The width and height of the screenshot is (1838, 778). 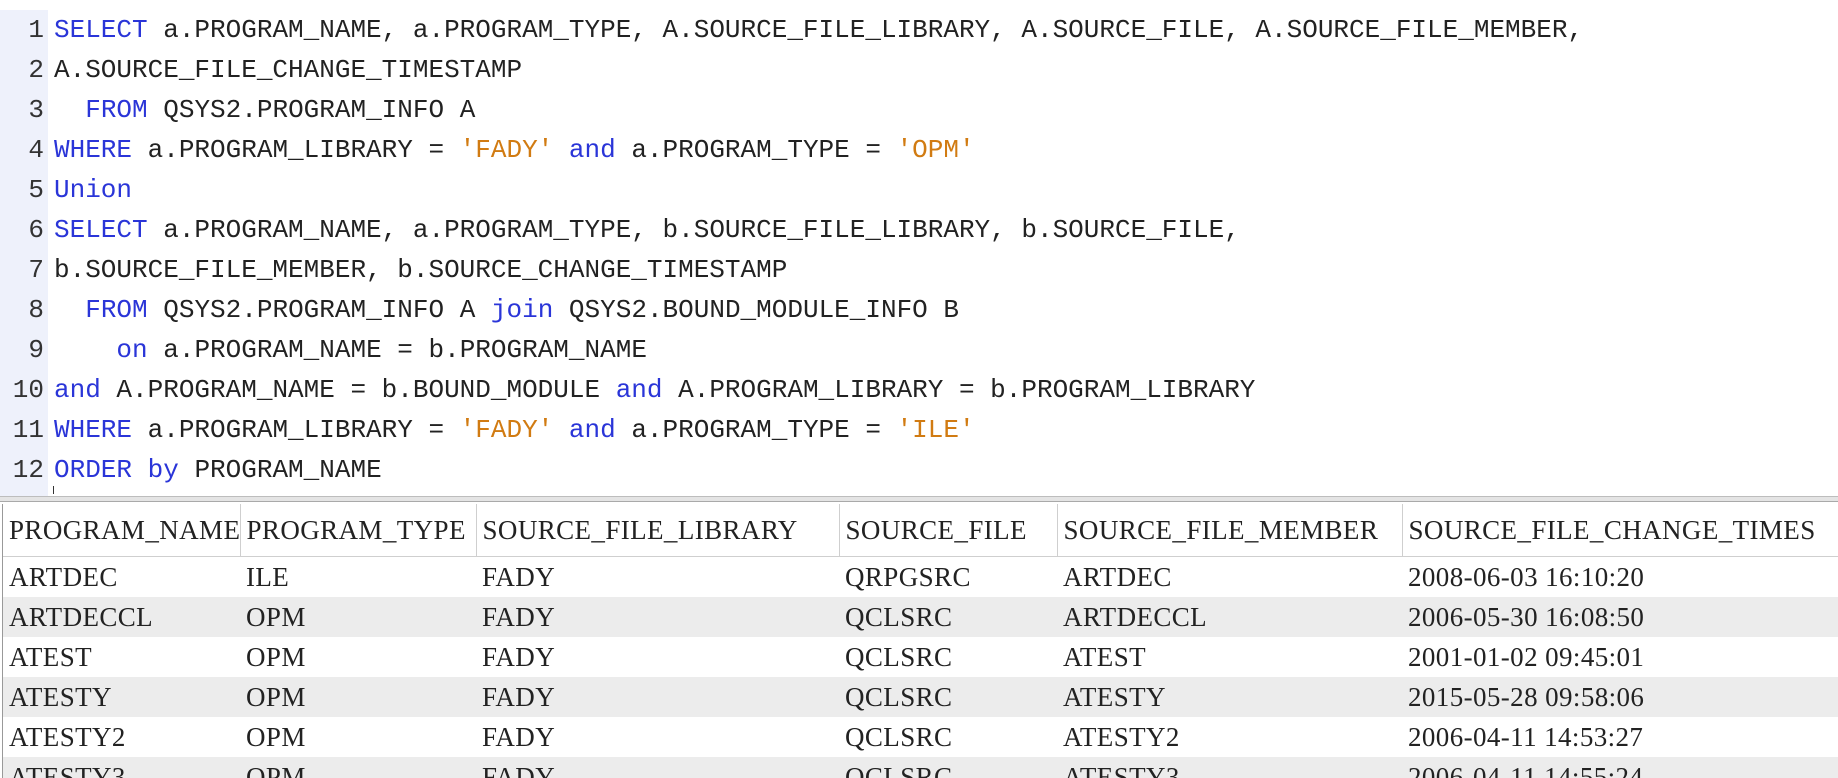 I want to click on sql-keyword: SELECT, so click(x=101, y=30).